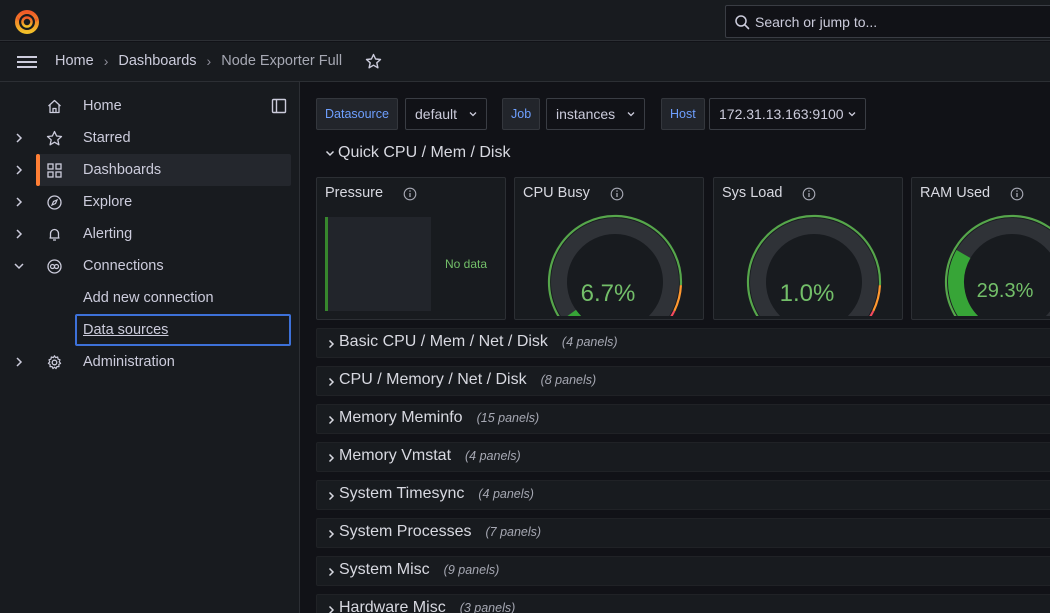 This screenshot has width=1050, height=613. Describe the element at coordinates (683, 114) in the screenshot. I see `variable-label-host: Host` at that location.